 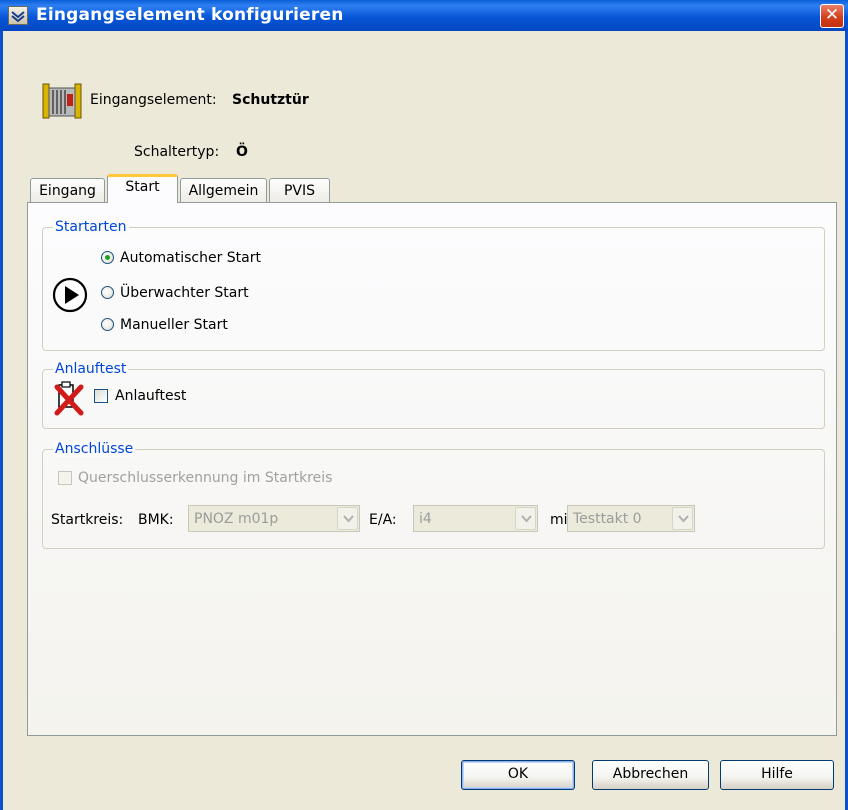 I want to click on switch-type-label: Schaltertyp:, so click(x=177, y=152).